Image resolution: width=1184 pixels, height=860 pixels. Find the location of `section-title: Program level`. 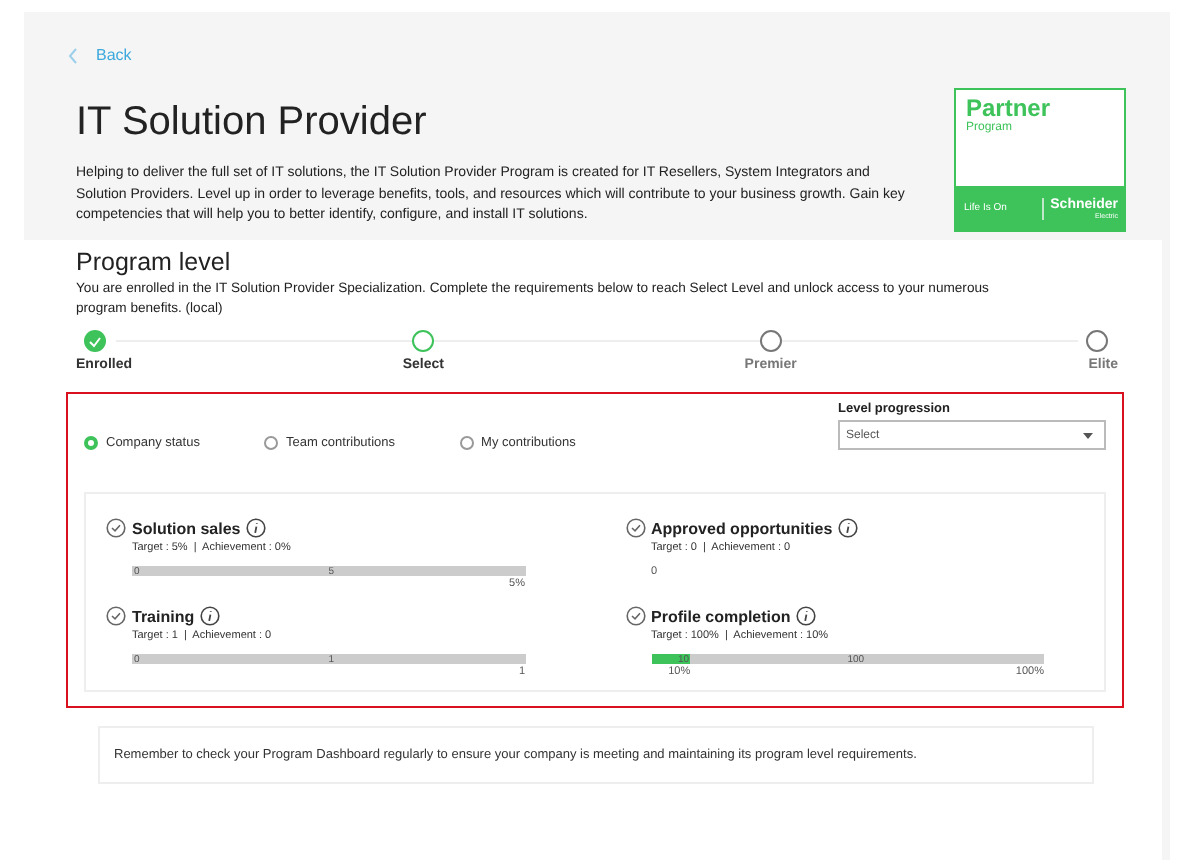

section-title: Program level is located at coordinates (154, 262).